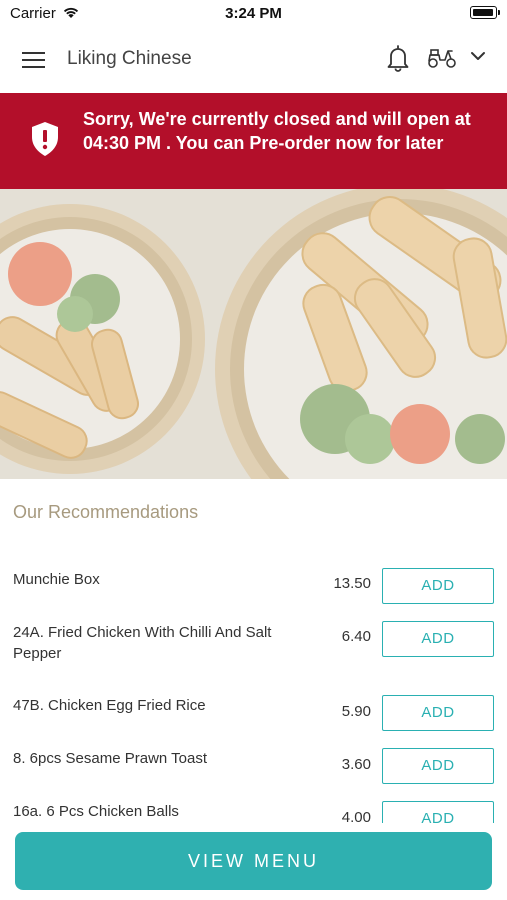  Describe the element at coordinates (129, 58) in the screenshot. I see `page-title: Liking Chinese` at that location.